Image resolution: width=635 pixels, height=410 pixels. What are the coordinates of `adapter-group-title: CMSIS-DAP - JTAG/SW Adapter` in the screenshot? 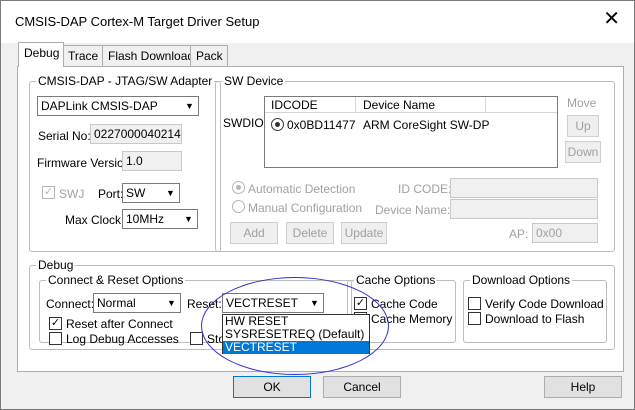 It's located at (125, 81).